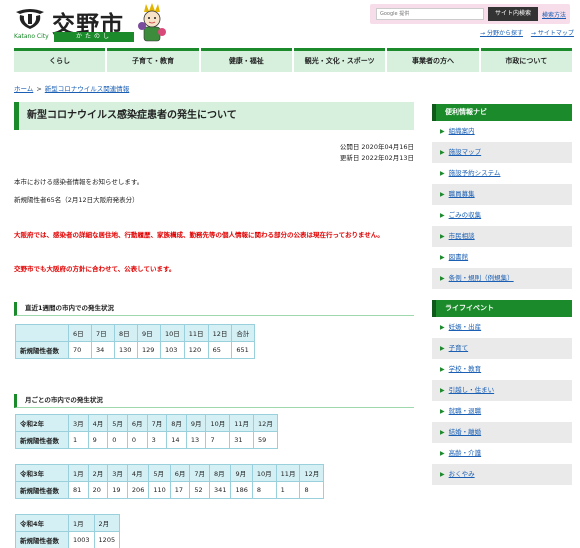  Describe the element at coordinates (502, 194) in the screenshot. I see `sidebar-item-staff-recruitment: ▶ 職員募集` at that location.